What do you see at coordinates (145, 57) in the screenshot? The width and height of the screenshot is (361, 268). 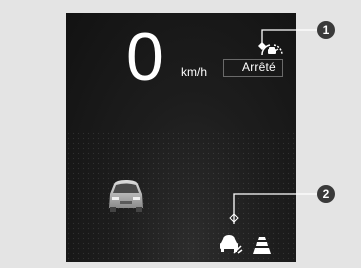 I see `speed-readout: 0` at bounding box center [145, 57].